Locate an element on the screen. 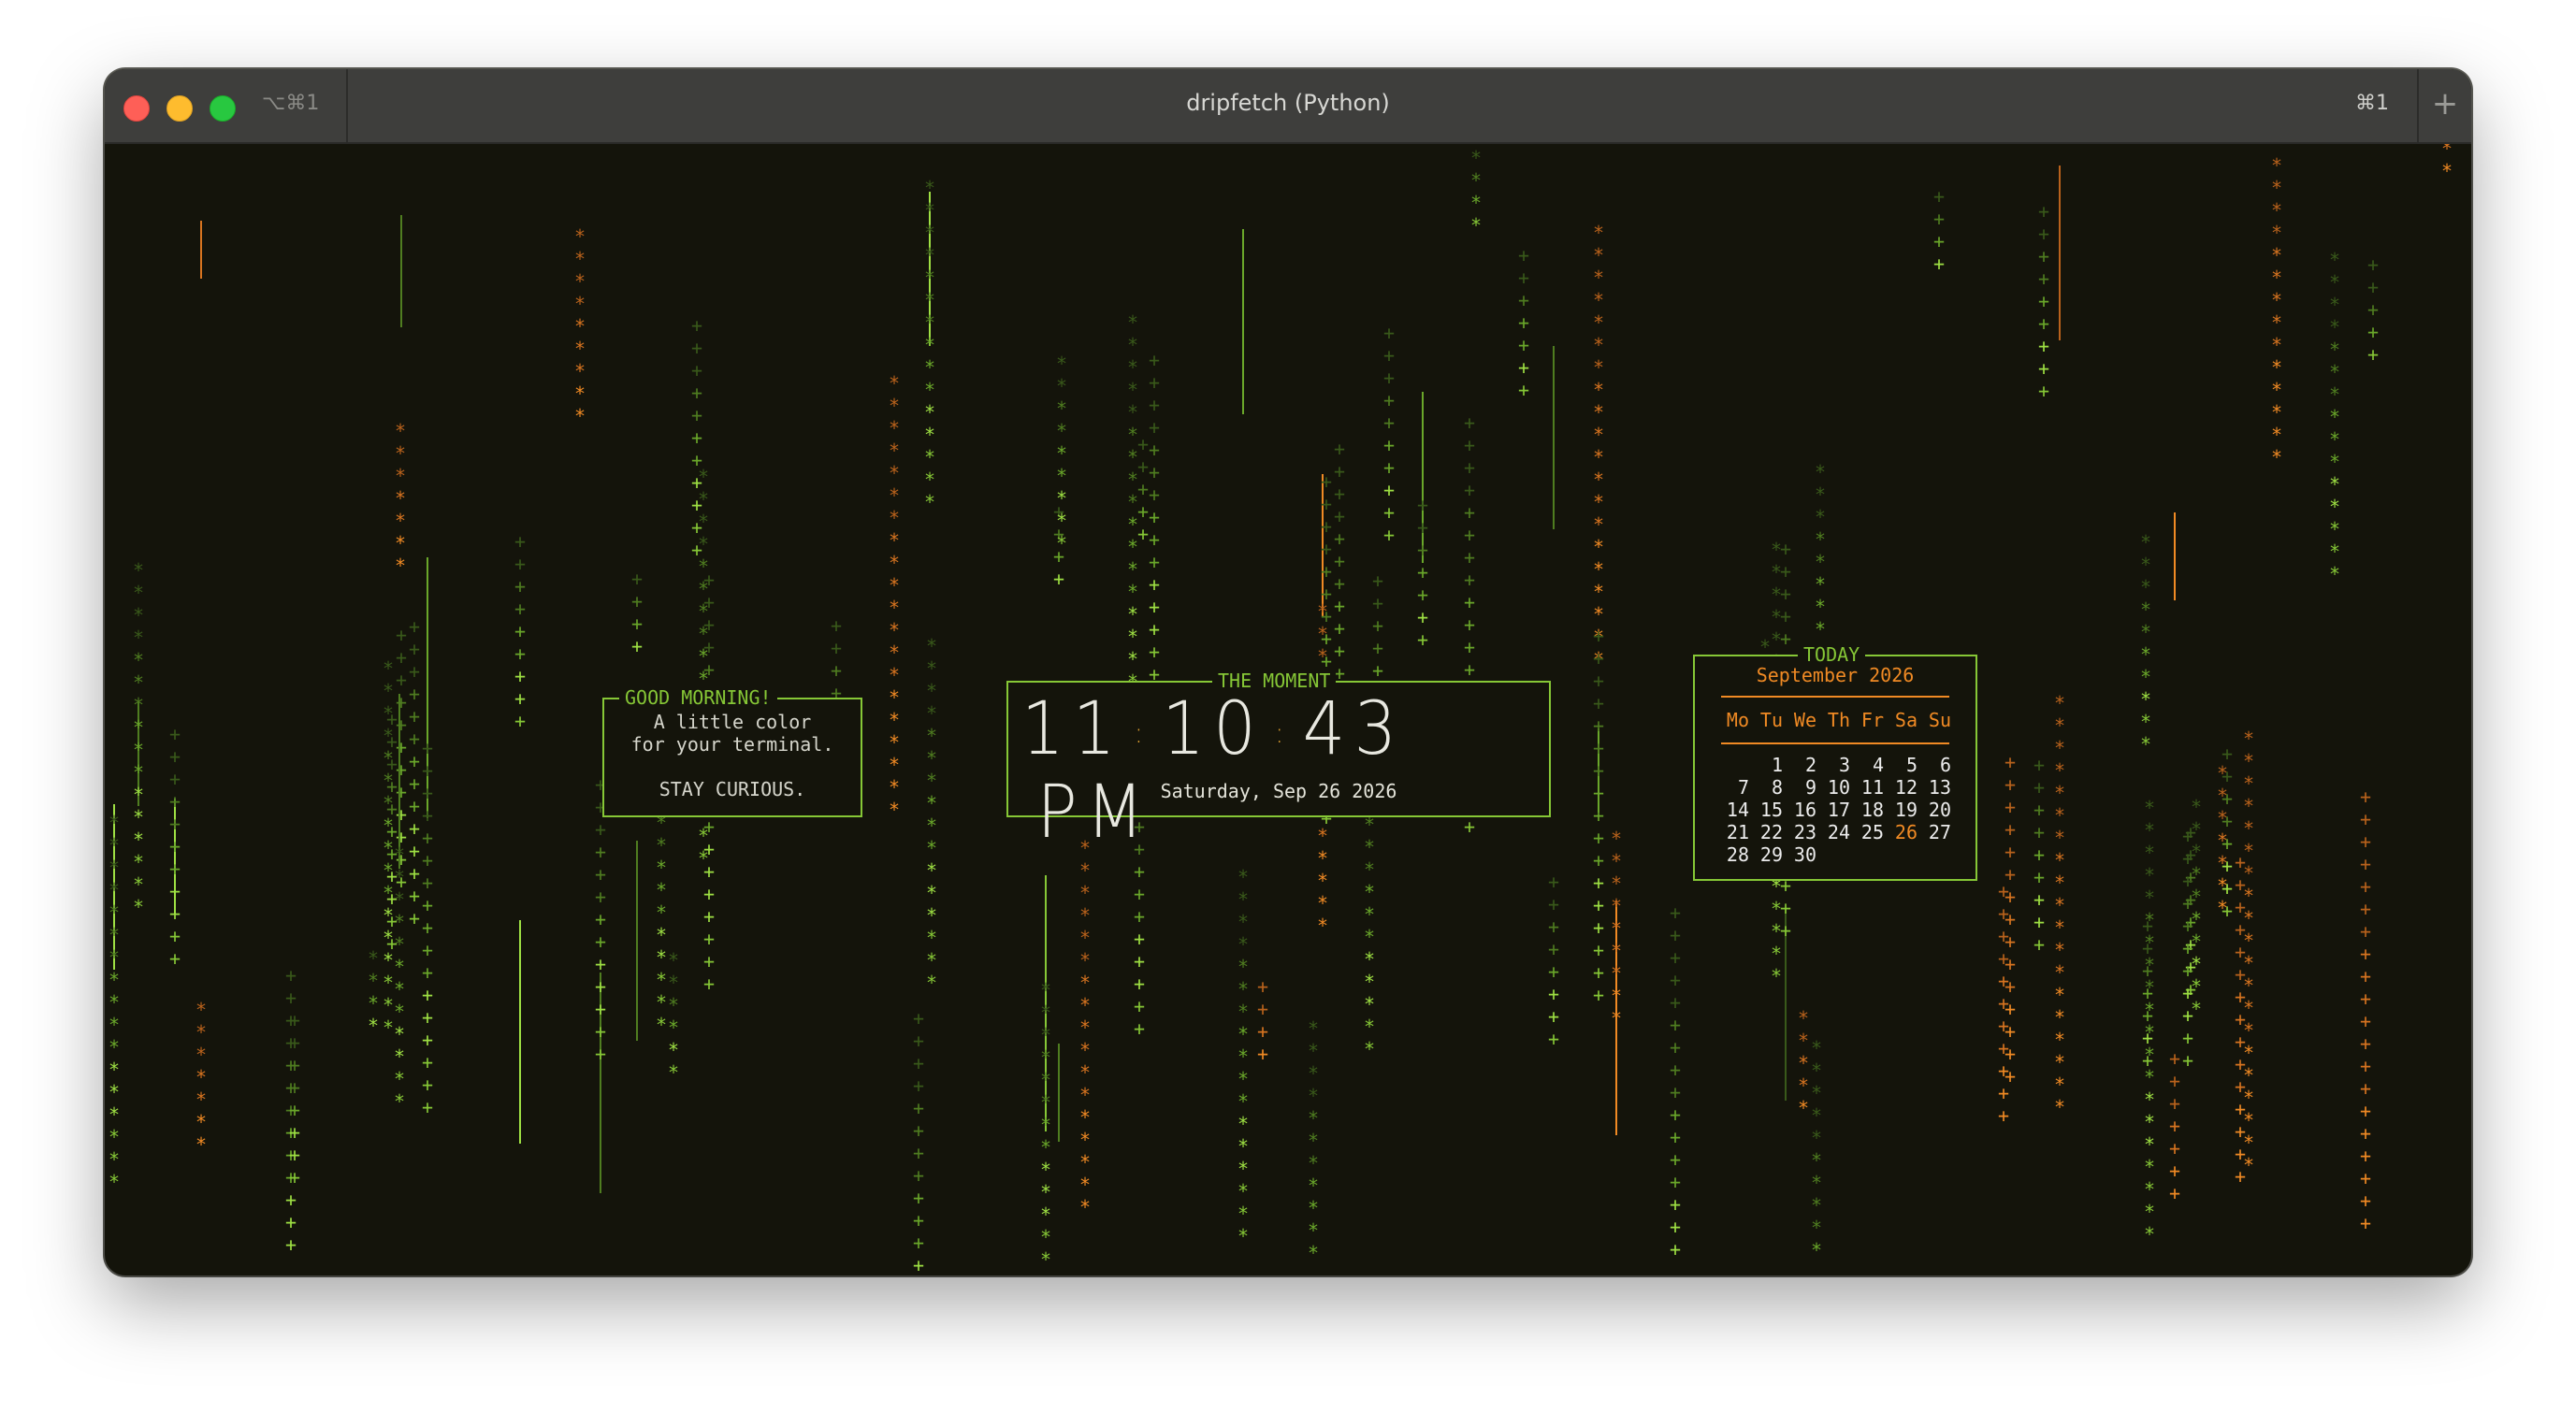  weekday-sa: Sa is located at coordinates (1906, 720).